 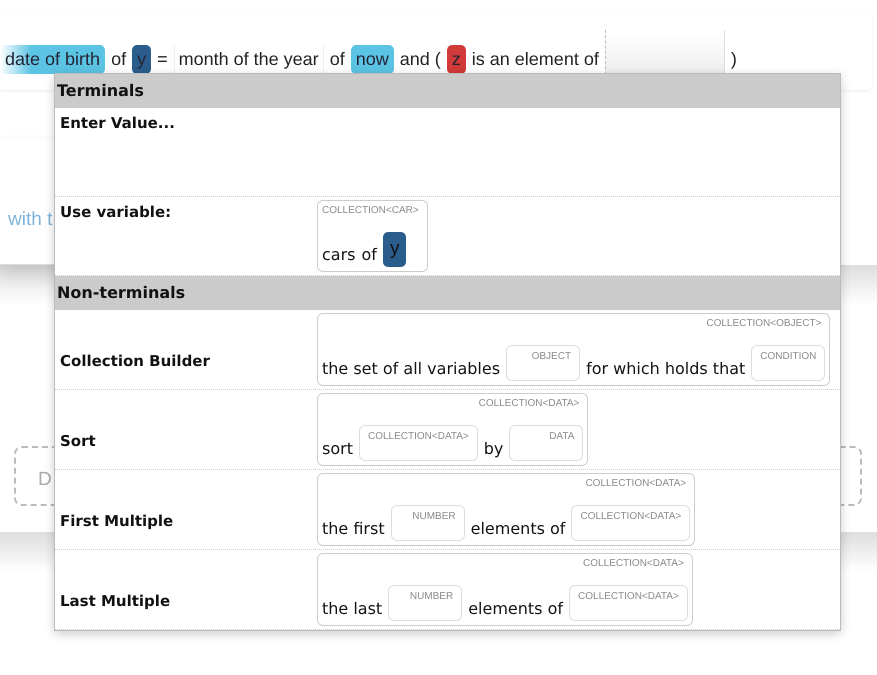 What do you see at coordinates (162, 59) in the screenshot?
I see `expression-text: =` at bounding box center [162, 59].